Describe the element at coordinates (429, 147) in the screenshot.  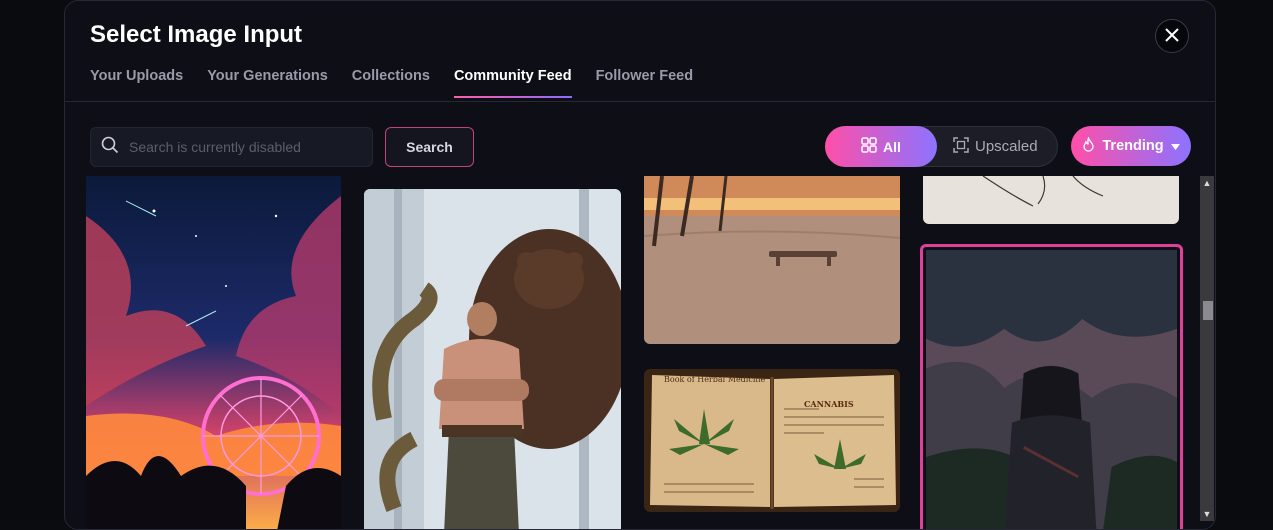
I see `search-button: Search` at that location.